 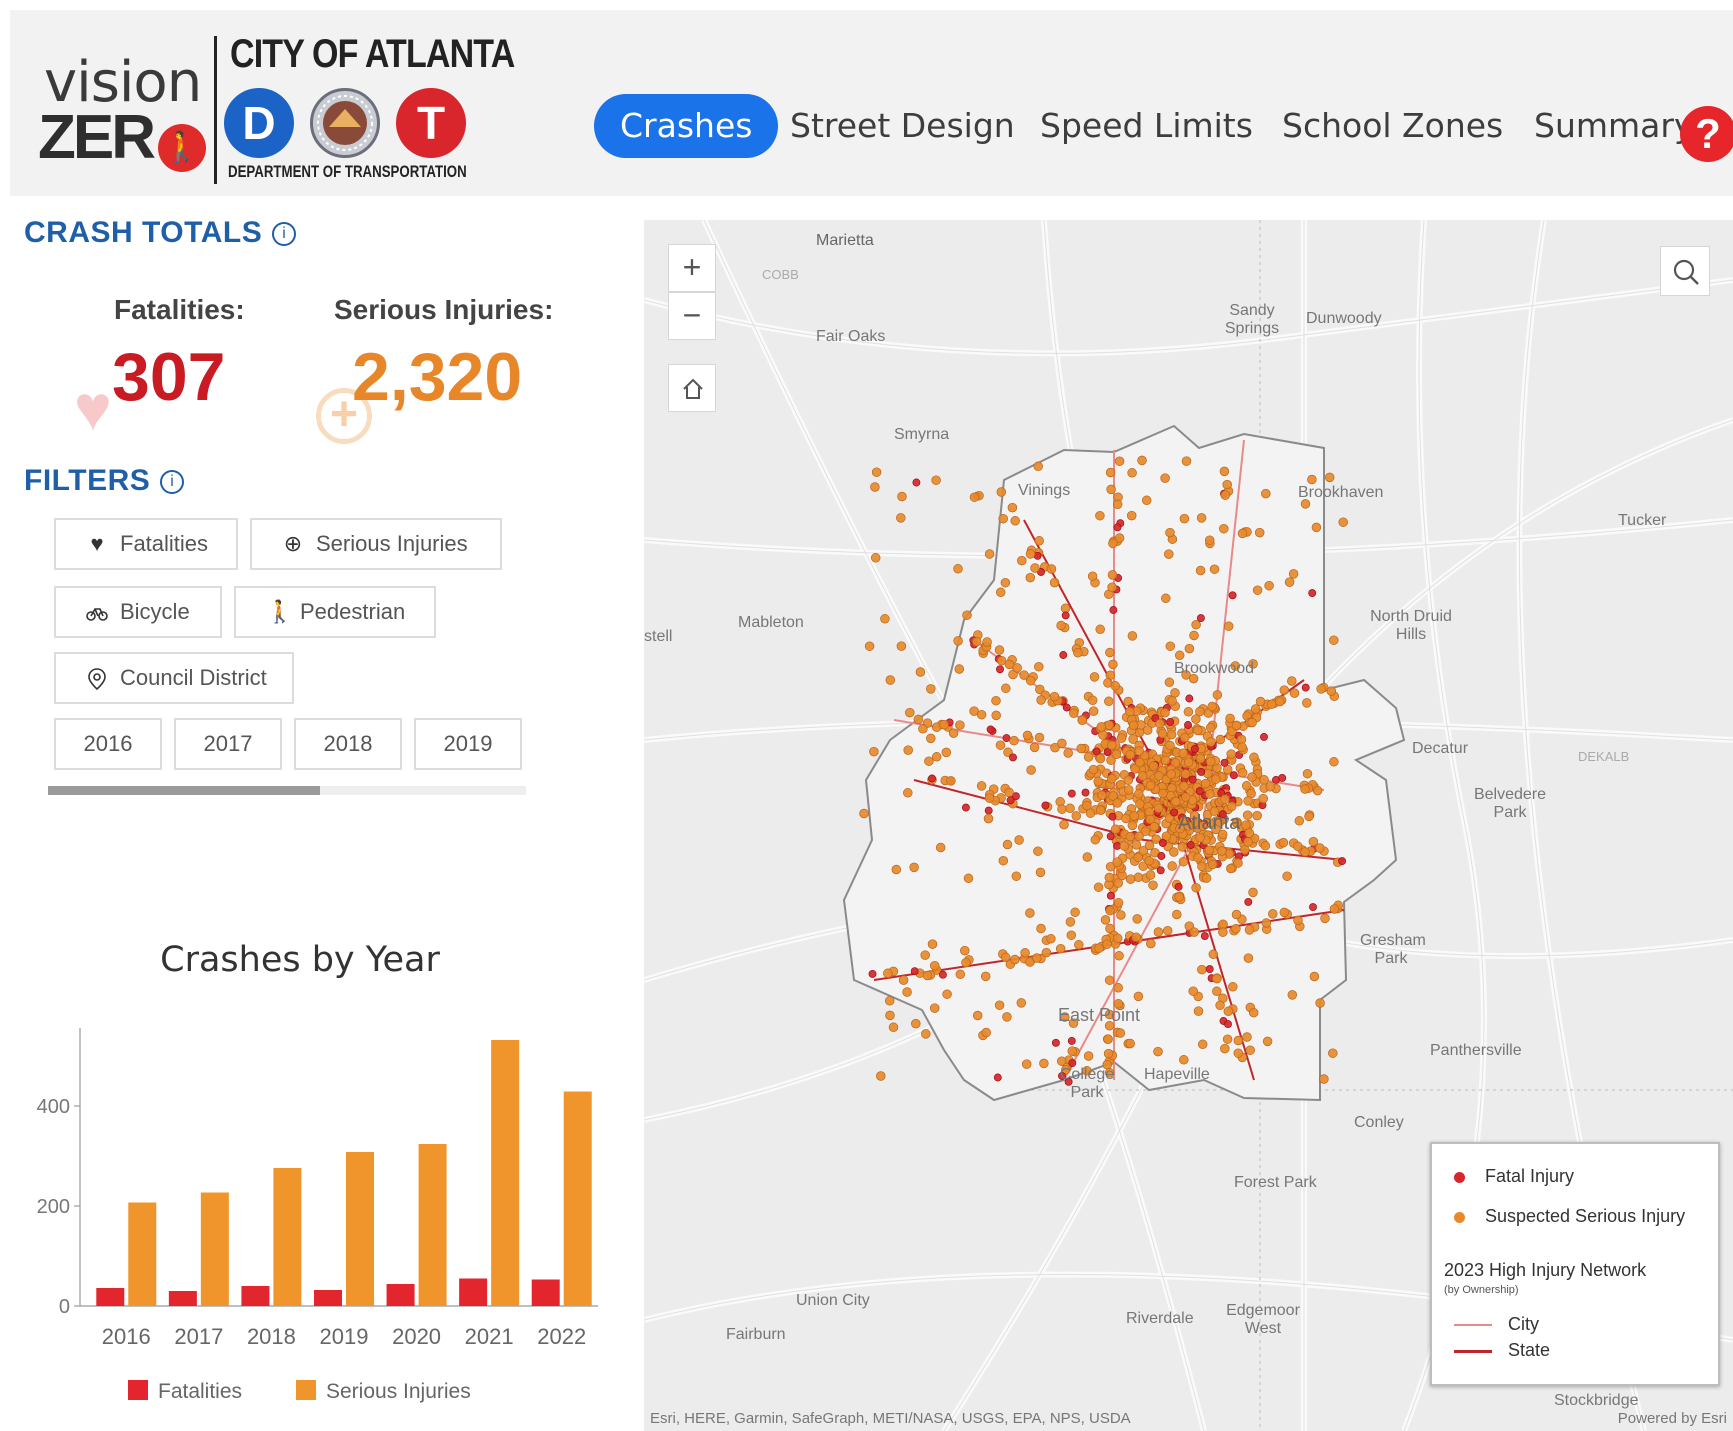 What do you see at coordinates (692, 388) in the screenshot?
I see `home-button` at bounding box center [692, 388].